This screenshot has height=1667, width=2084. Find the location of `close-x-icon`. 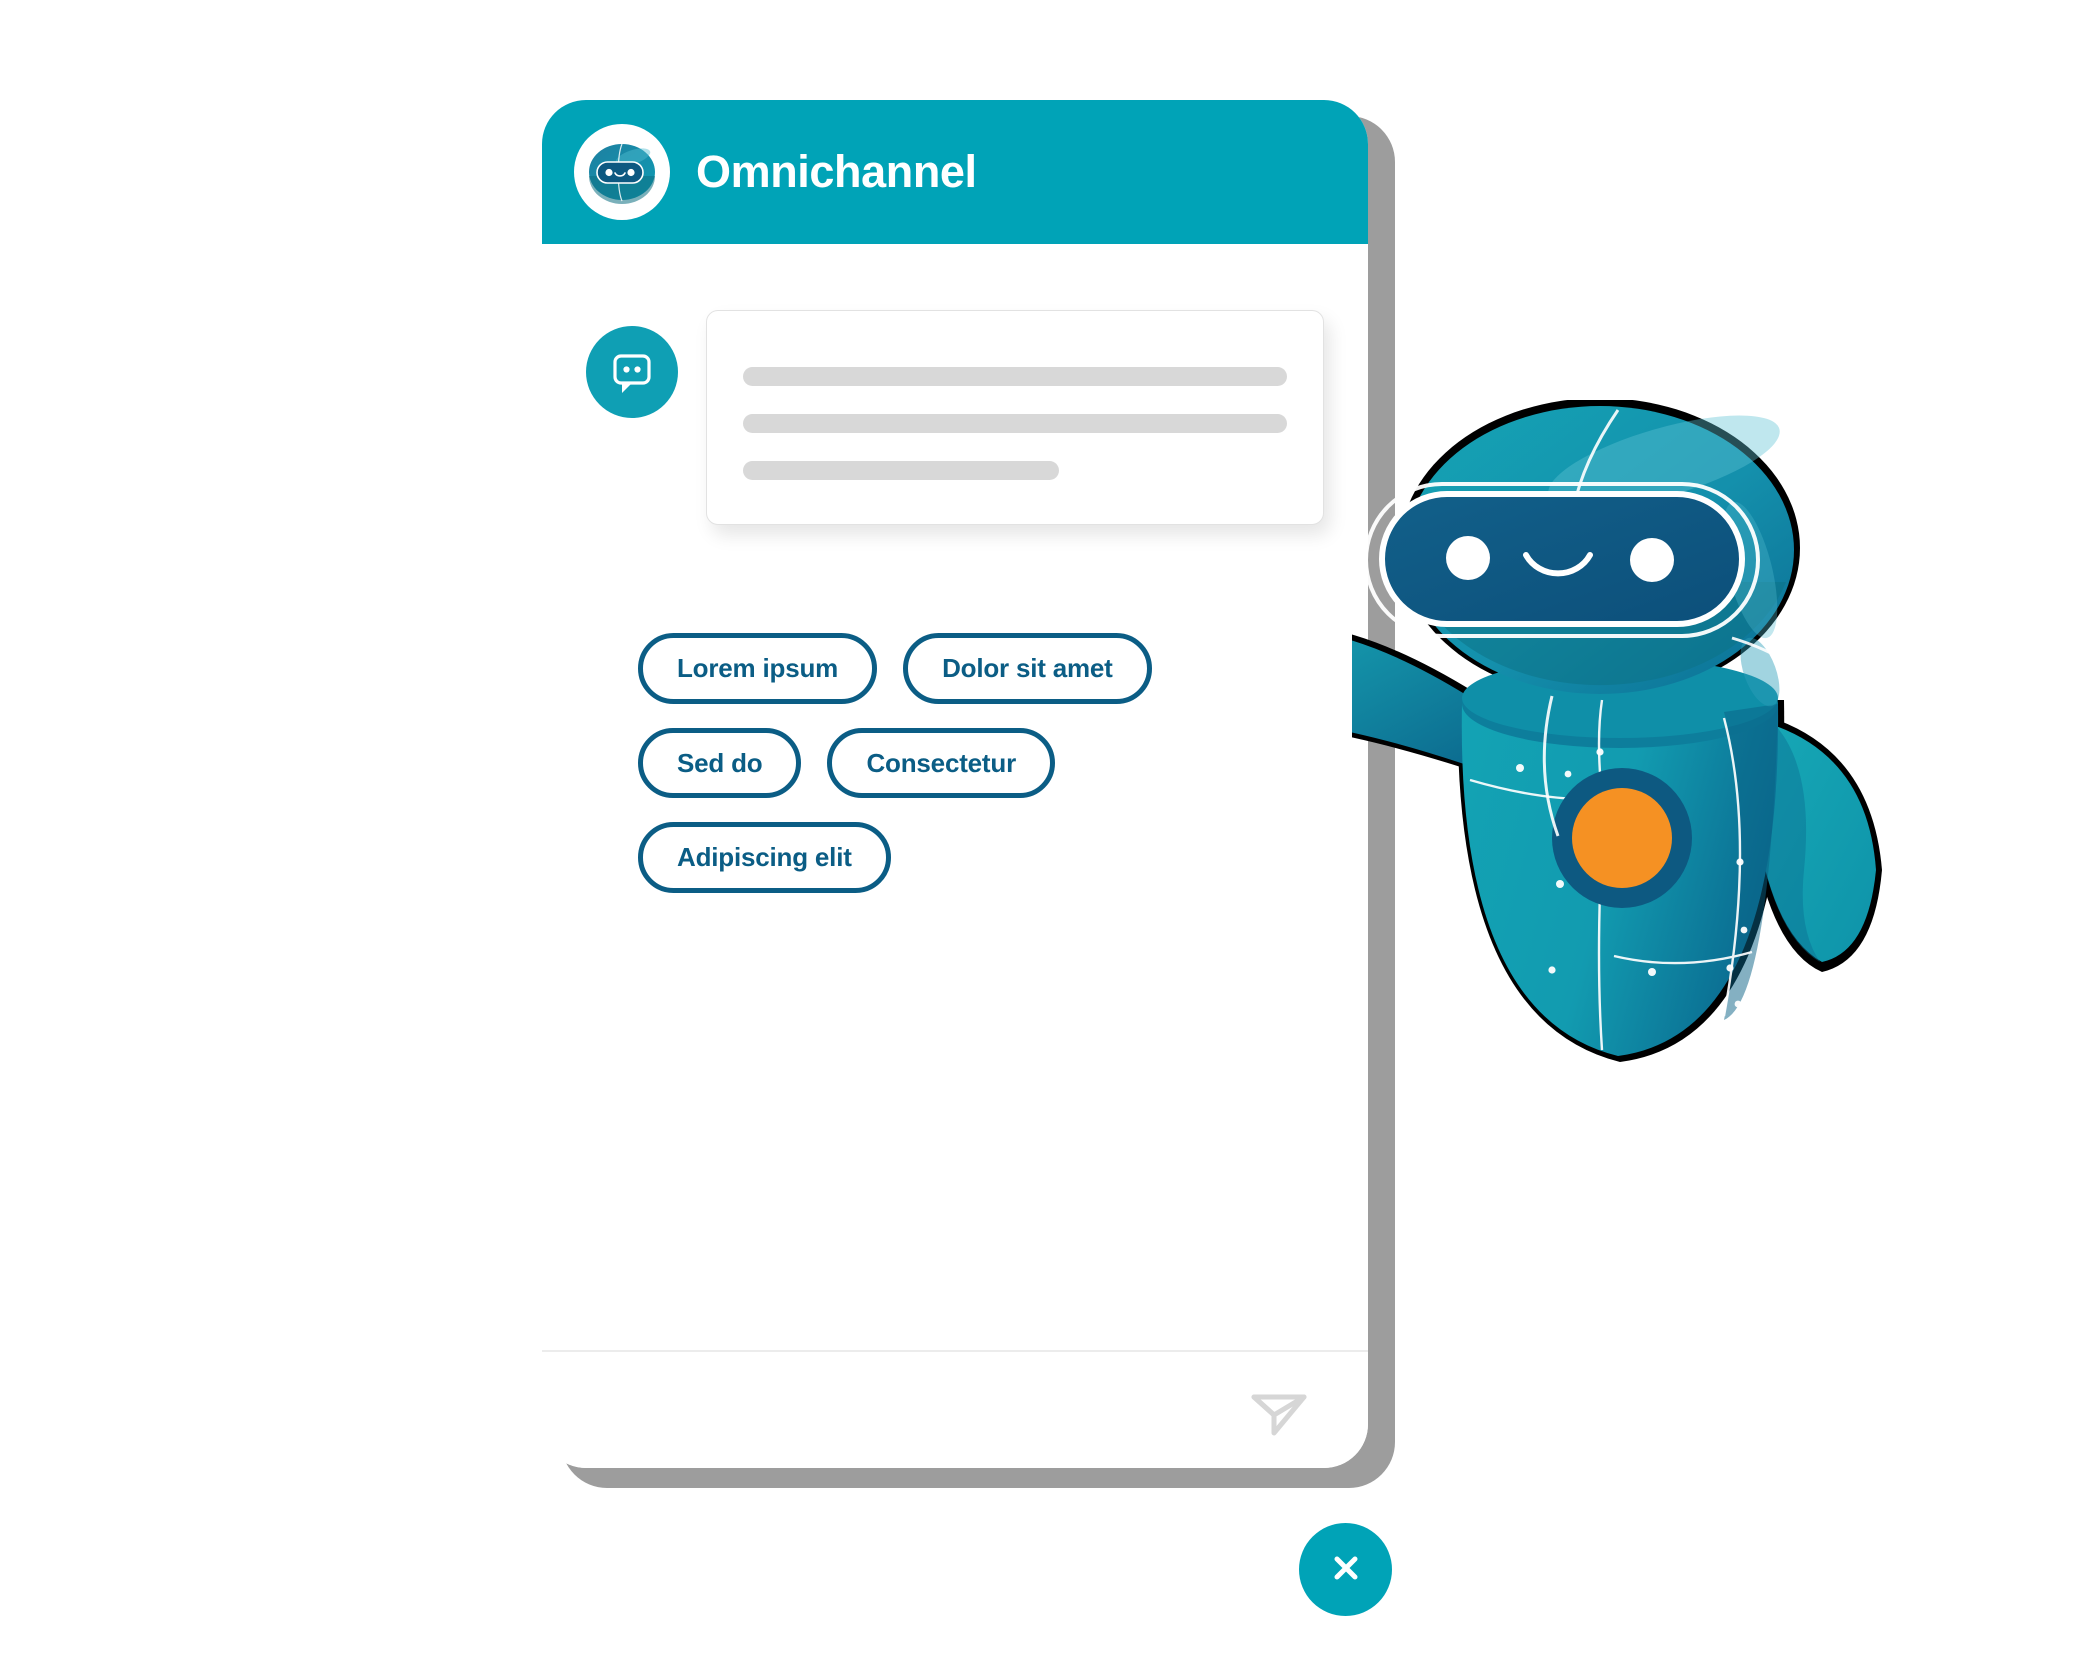

close-x-icon is located at coordinates (1346, 1569).